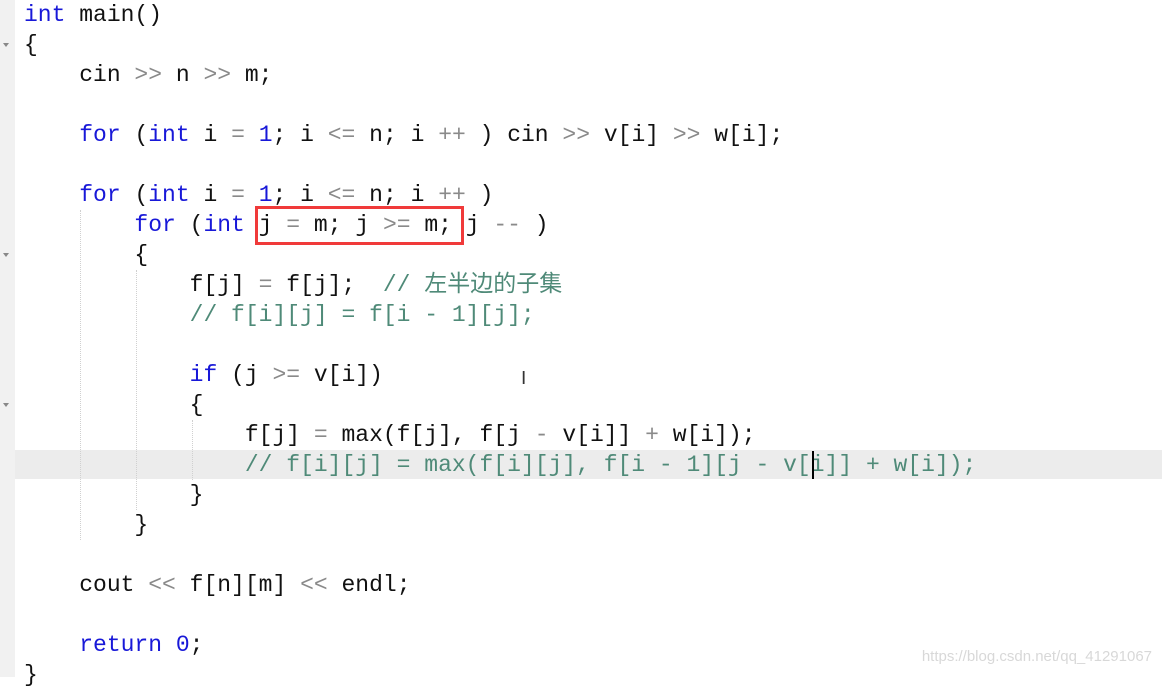 This screenshot has width=1162, height=690. I want to click on code-line: for (int i = 1; i <= n; i ++ ), so click(500, 195).